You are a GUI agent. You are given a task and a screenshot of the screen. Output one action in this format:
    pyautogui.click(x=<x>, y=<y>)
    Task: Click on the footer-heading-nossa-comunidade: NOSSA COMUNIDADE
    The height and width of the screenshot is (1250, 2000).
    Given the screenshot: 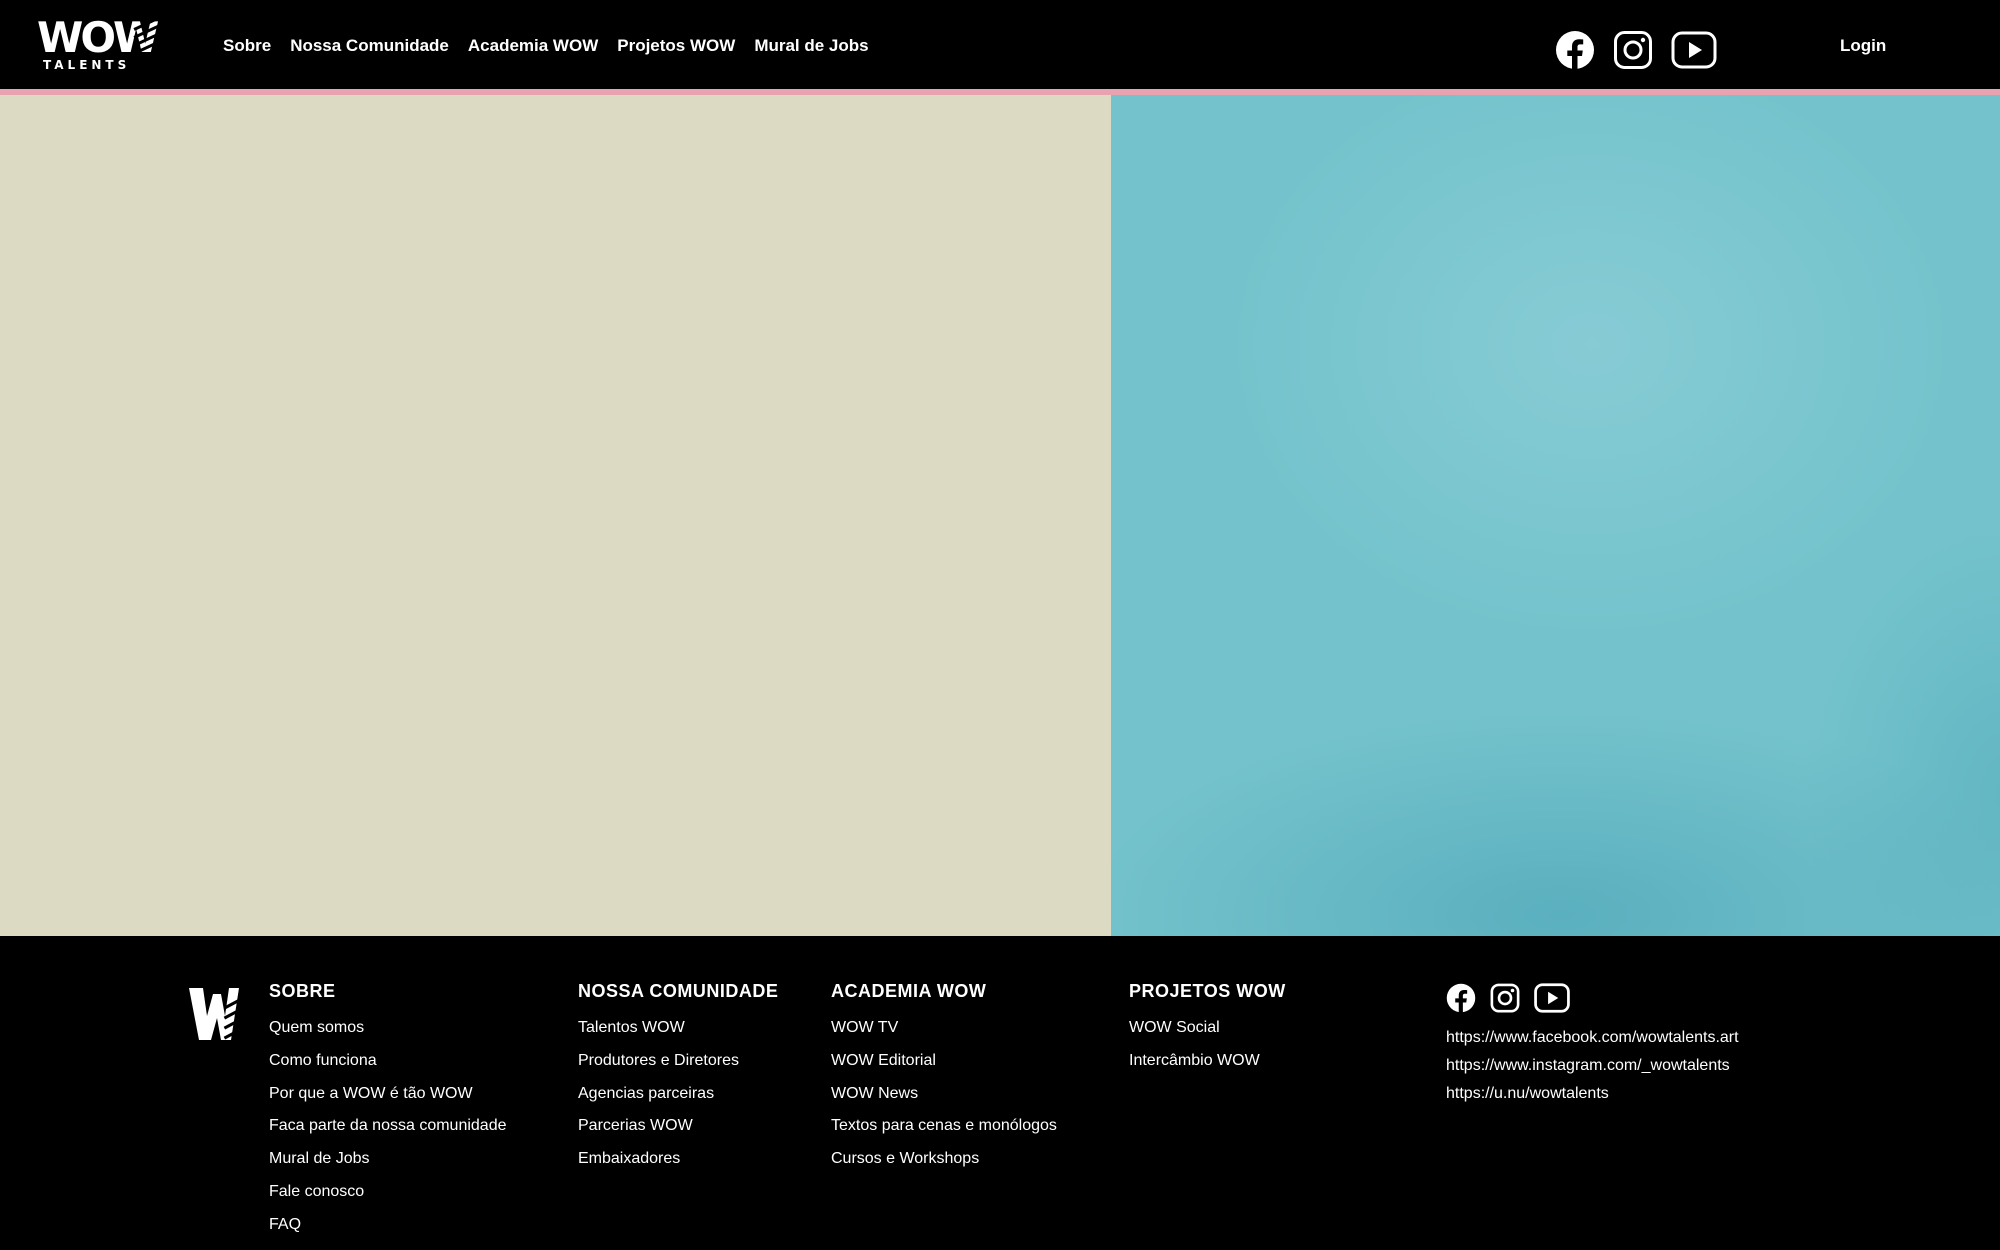 What is the action you would take?
    pyautogui.click(x=678, y=991)
    